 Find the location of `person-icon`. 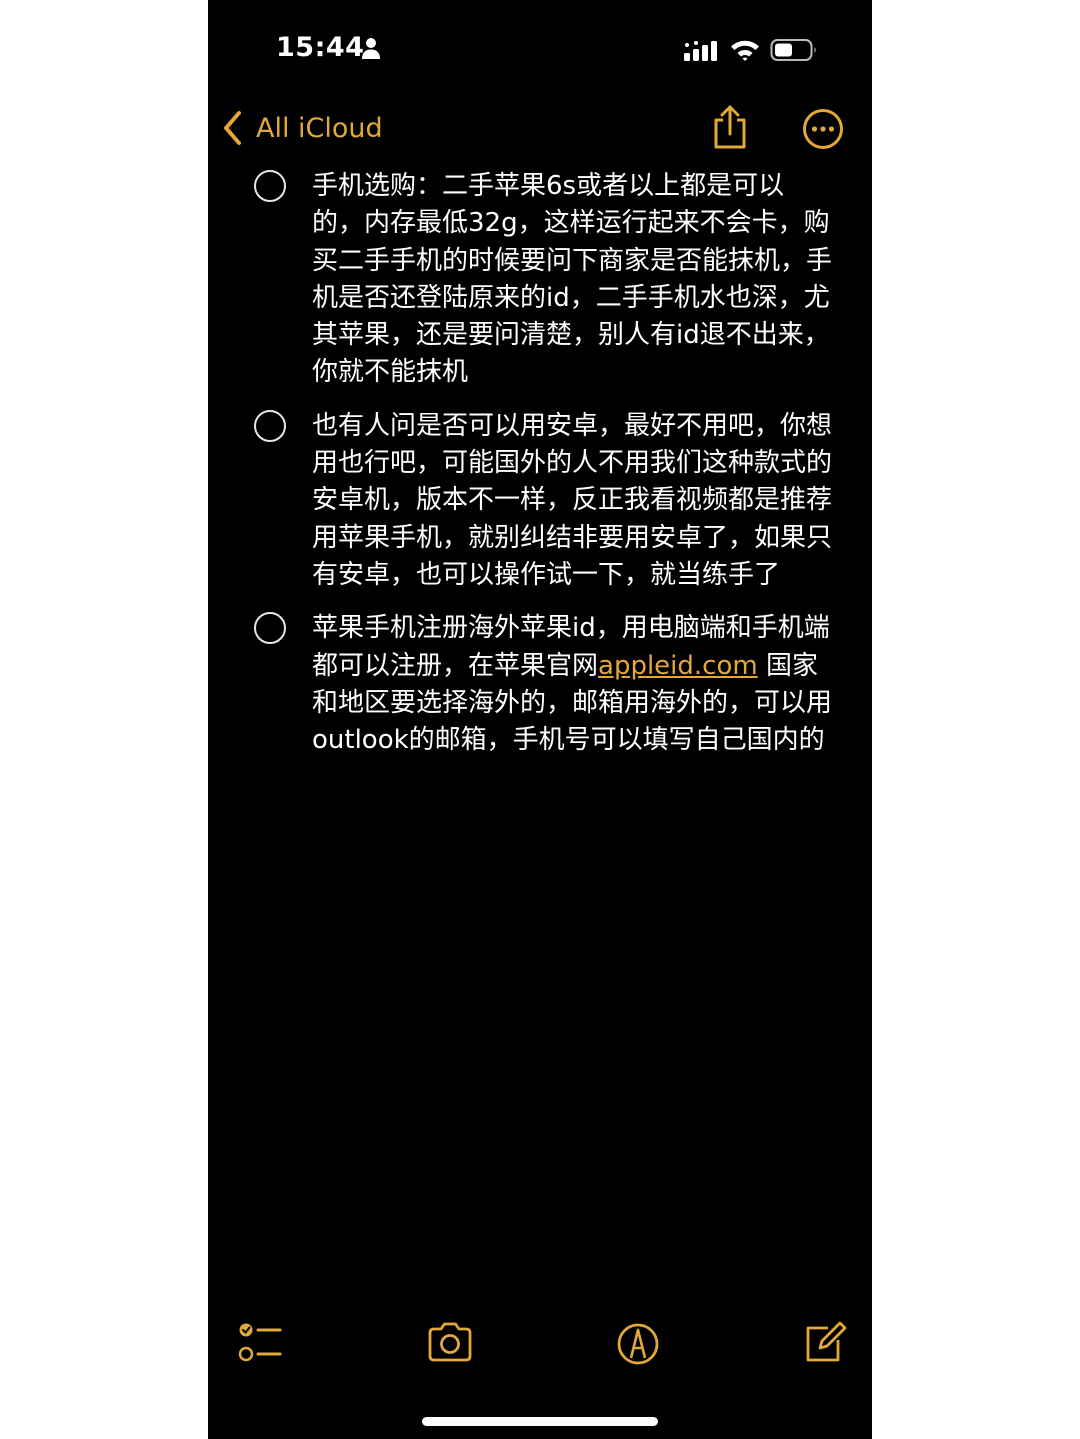

person-icon is located at coordinates (371, 48).